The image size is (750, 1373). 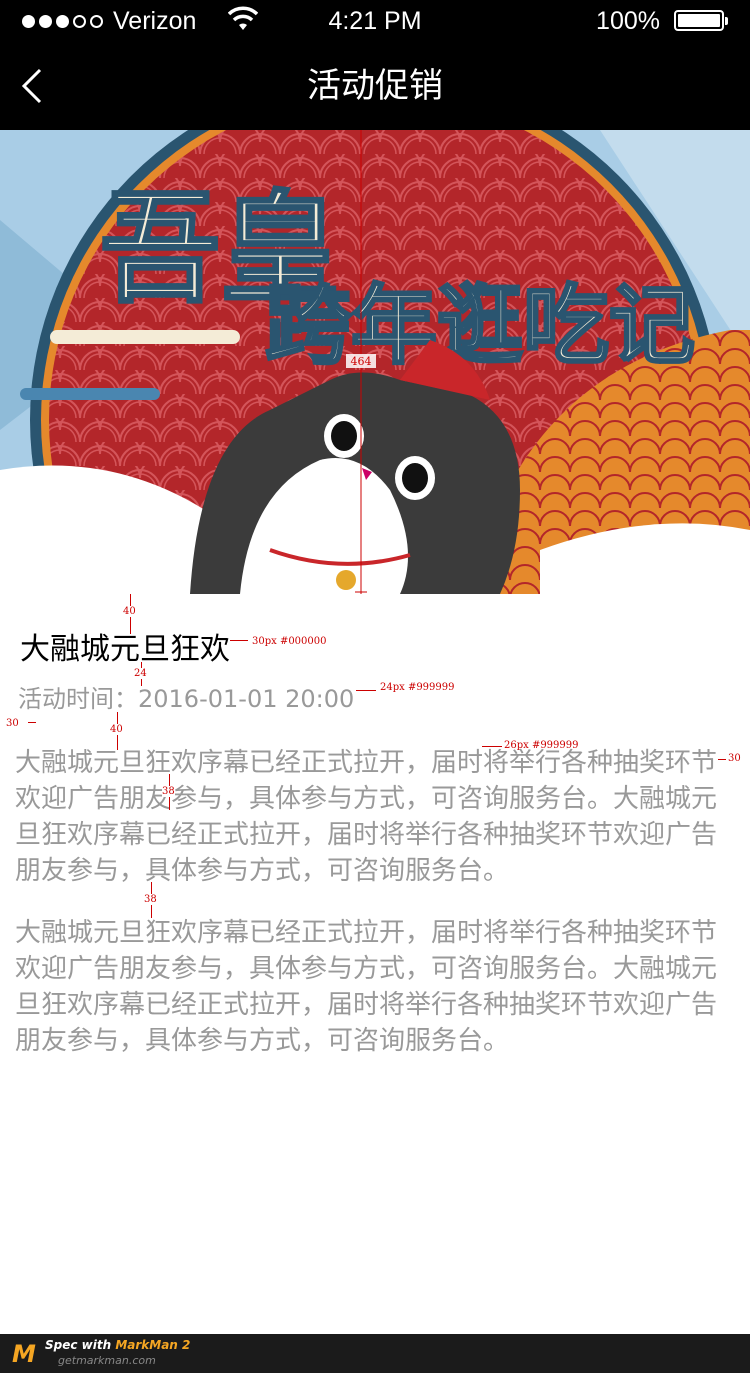 I want to click on battery-percent: 100%, so click(x=628, y=21).